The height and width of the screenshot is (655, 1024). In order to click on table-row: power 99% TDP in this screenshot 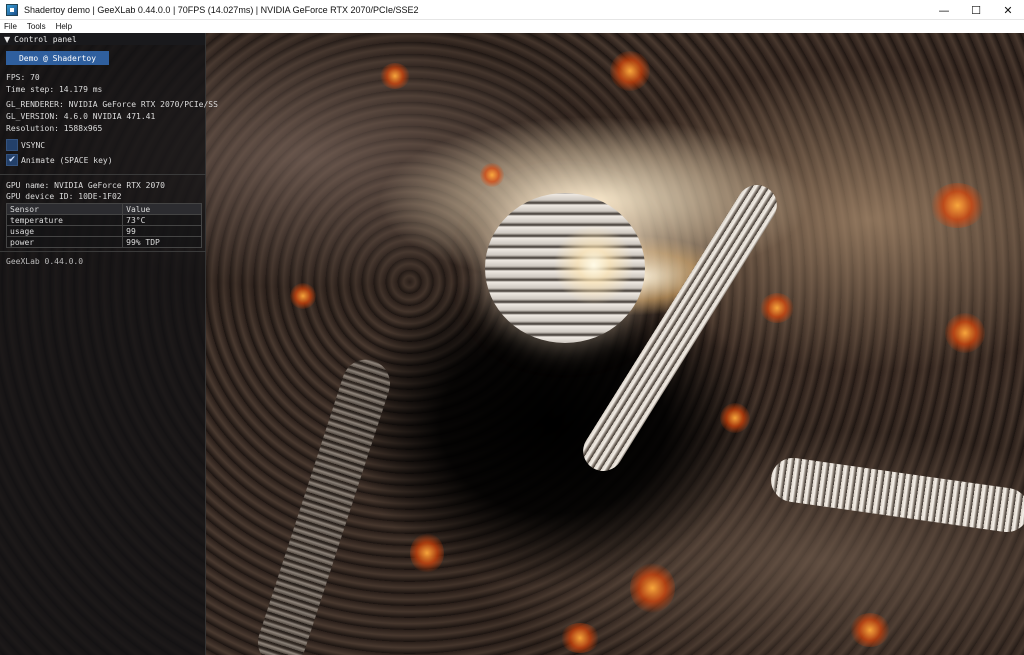, I will do `click(103, 242)`.